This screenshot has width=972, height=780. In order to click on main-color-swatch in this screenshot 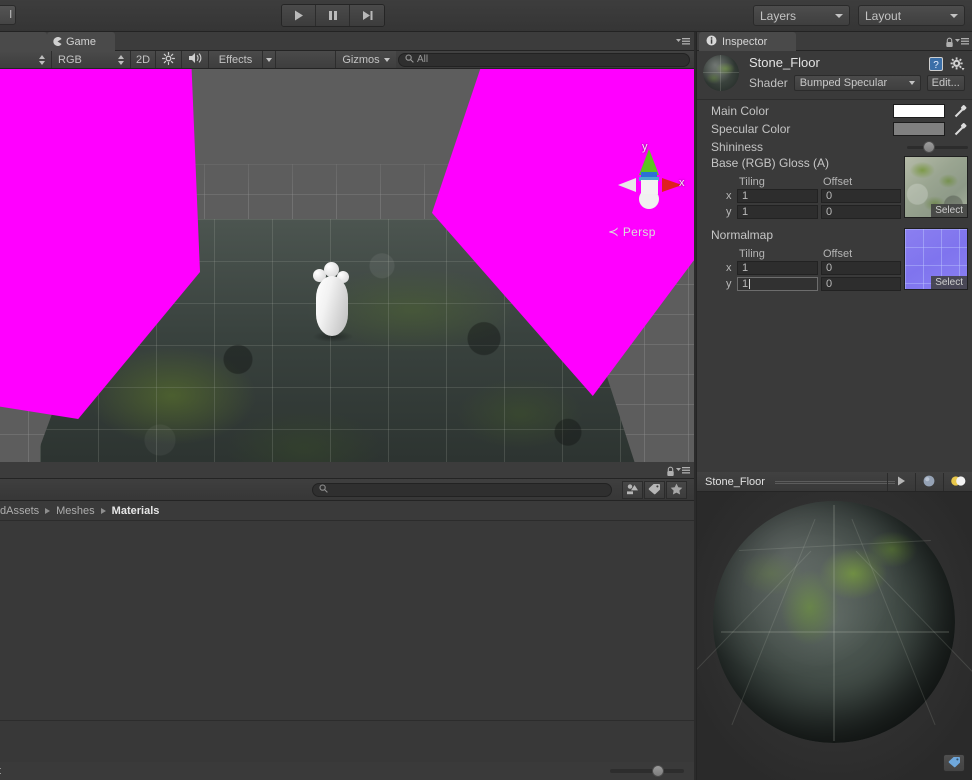, I will do `click(919, 111)`.